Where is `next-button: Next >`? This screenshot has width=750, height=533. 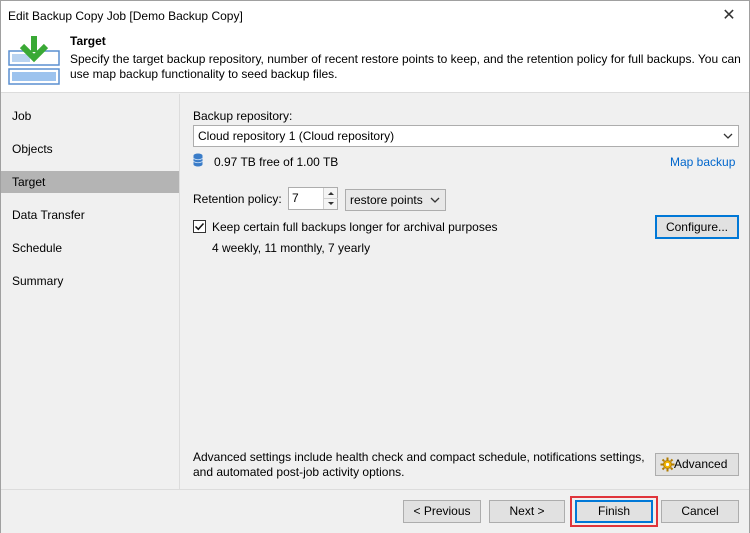
next-button: Next > is located at coordinates (527, 511).